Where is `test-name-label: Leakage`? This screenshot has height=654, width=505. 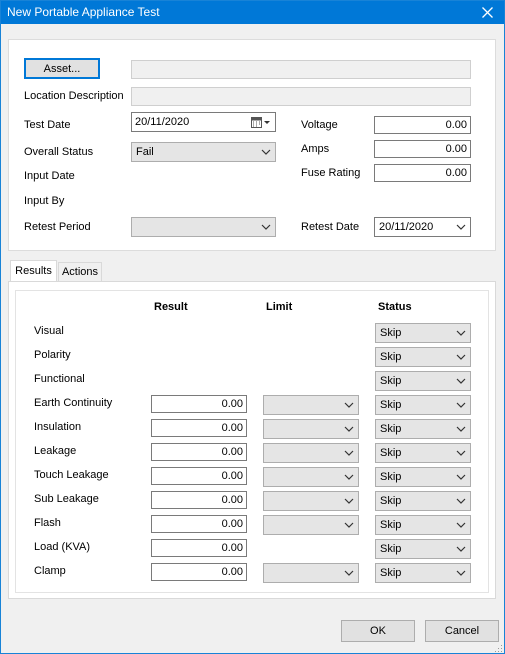 test-name-label: Leakage is located at coordinates (55, 451).